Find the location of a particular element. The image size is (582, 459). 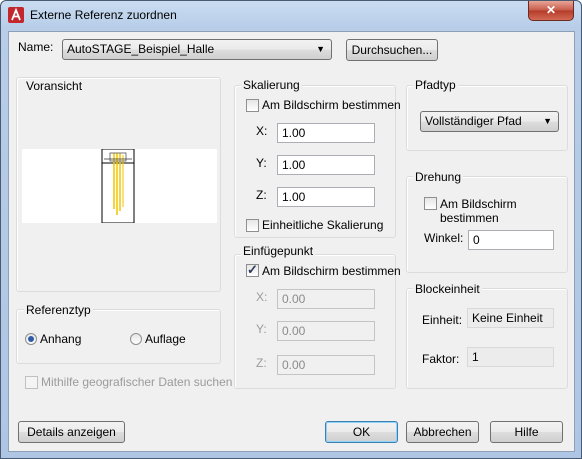

rotation-onscreen-label: Am Bildschirm bestimmen is located at coordinates (478, 211).